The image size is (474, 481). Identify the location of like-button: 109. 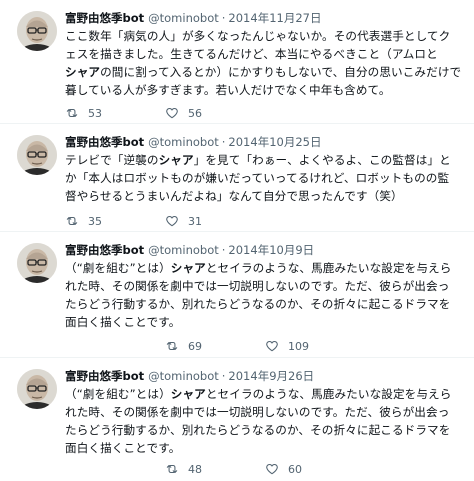
(294, 346).